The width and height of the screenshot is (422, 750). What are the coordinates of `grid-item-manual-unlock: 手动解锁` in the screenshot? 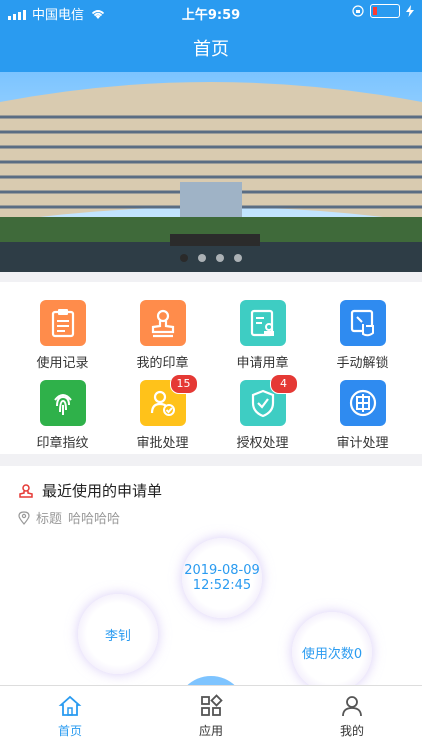 It's located at (362, 332).